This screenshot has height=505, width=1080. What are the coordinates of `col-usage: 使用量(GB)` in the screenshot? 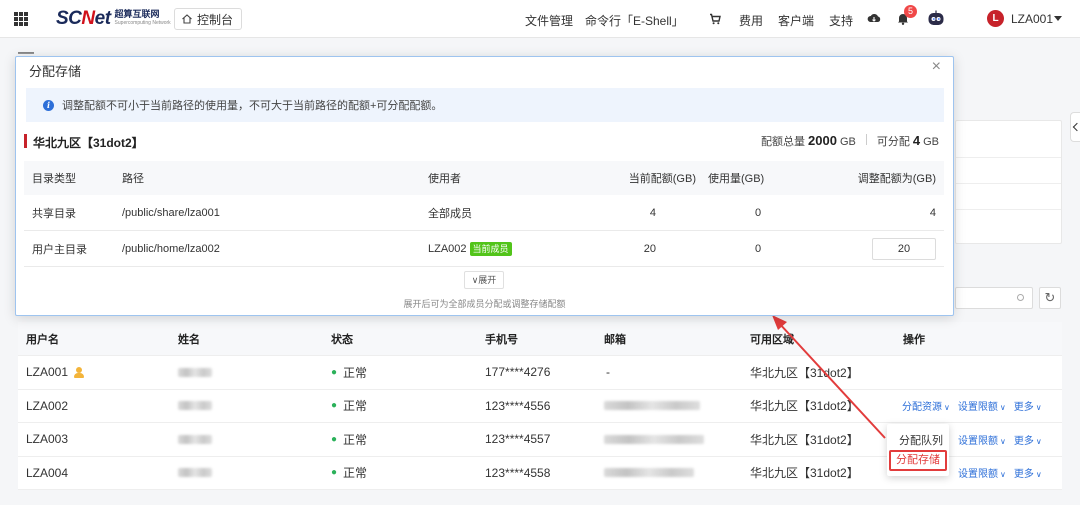 It's located at (736, 179).